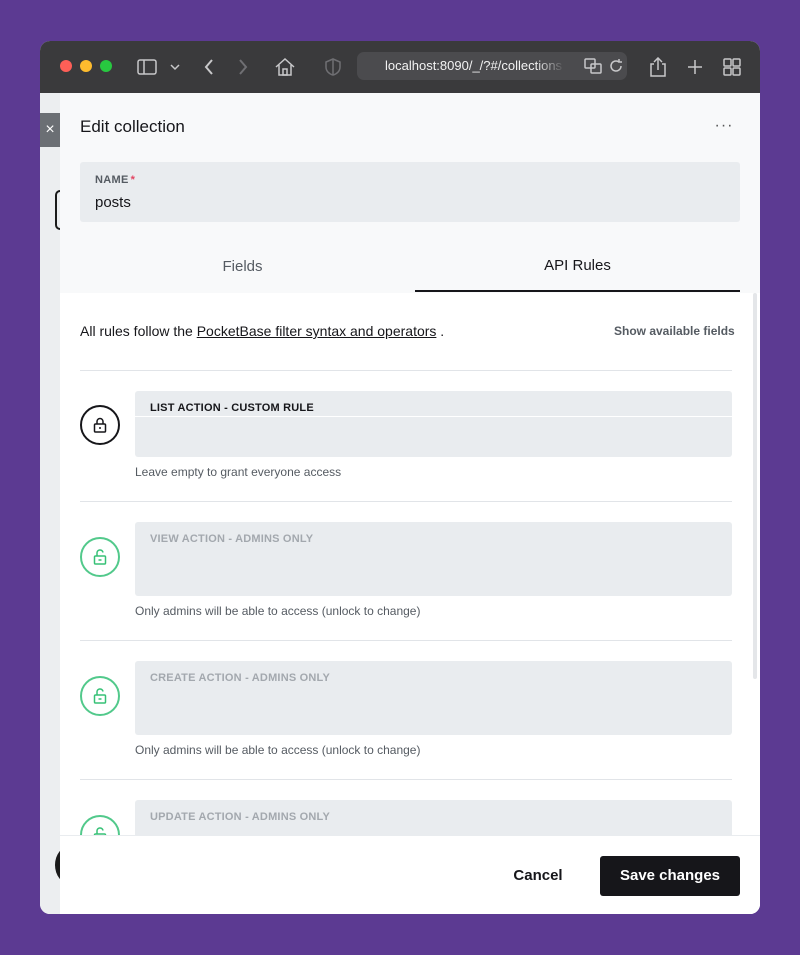 This screenshot has height=955, width=800. What do you see at coordinates (238, 472) in the screenshot?
I see `list-rule-help: Leave empty to grant everyone access` at bounding box center [238, 472].